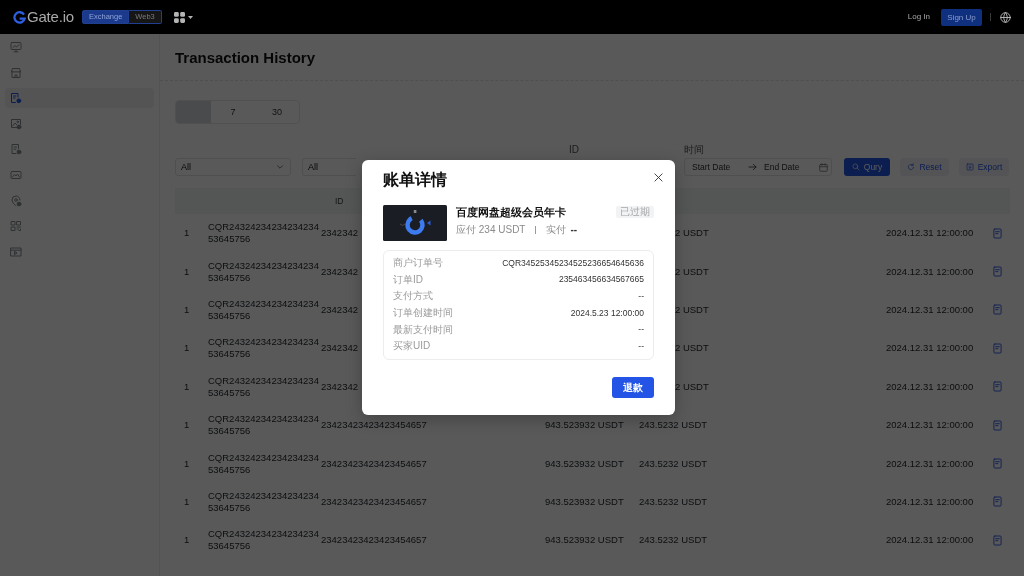 The image size is (1024, 576). I want to click on product-name: 百度网盘超级会员年卡, so click(511, 212).